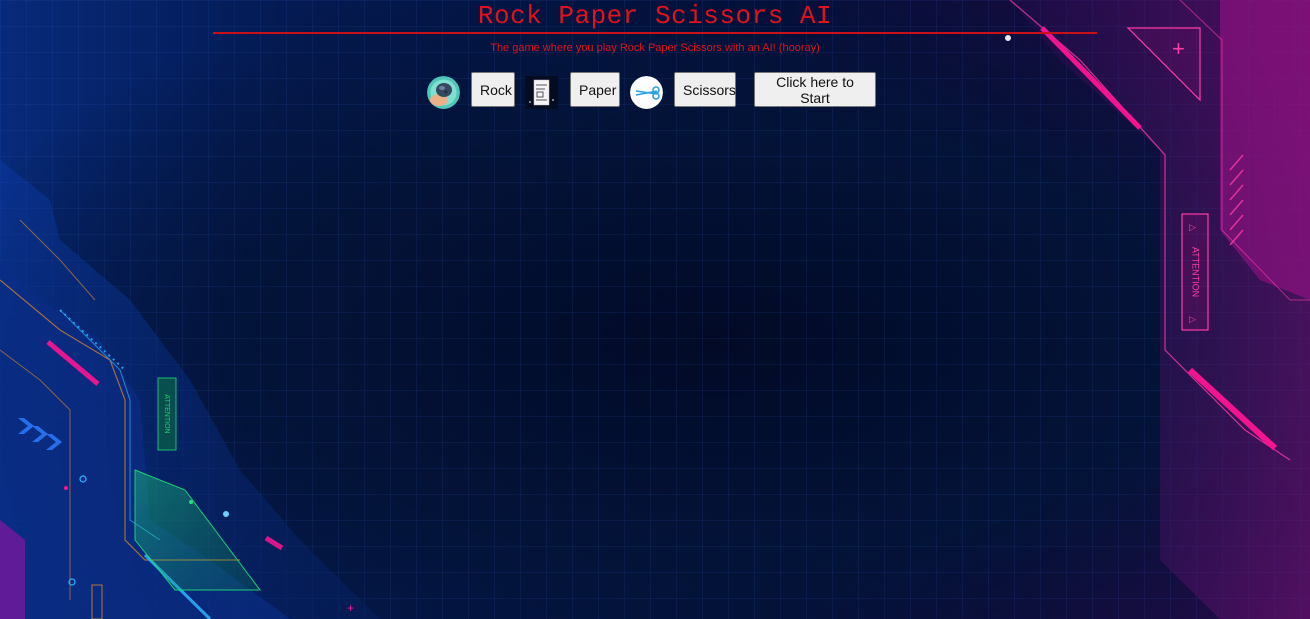 This screenshot has width=1310, height=619. What do you see at coordinates (177, 586) in the screenshot?
I see `left-cyan-beam` at bounding box center [177, 586].